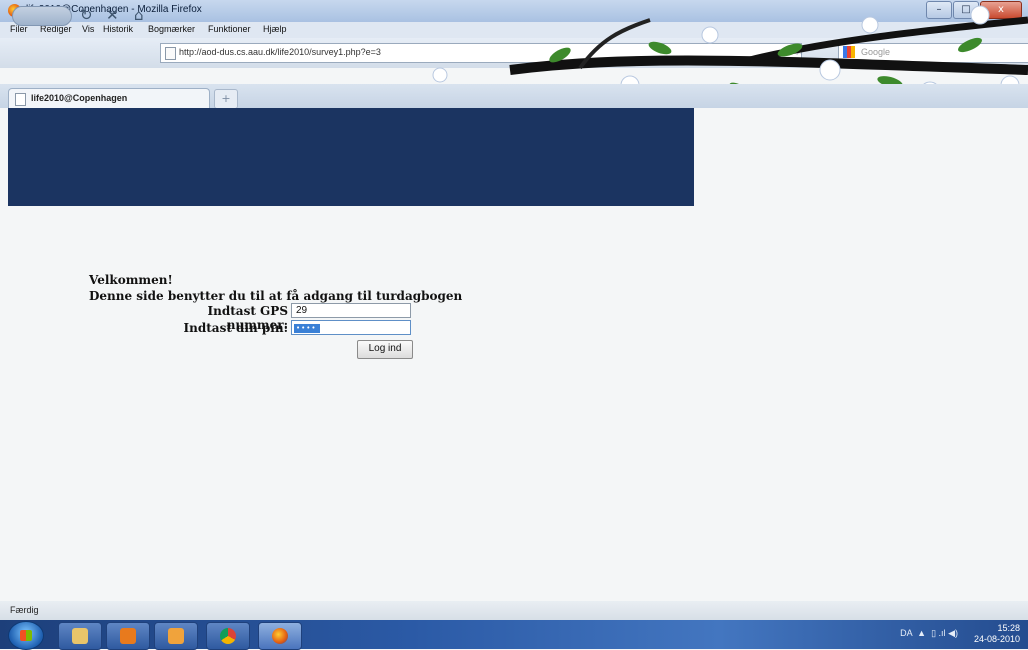  Describe the element at coordinates (939, 10) in the screenshot. I see `minimize-button: –` at that location.